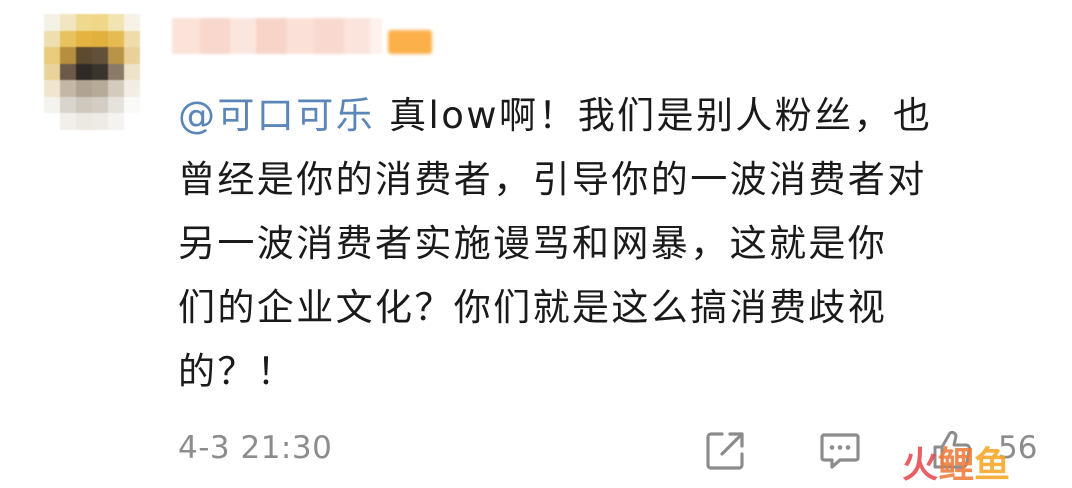 Image resolution: width=1072 pixels, height=488 pixels. Describe the element at coordinates (410, 42) in the screenshot. I see `user-level-badge` at that location.